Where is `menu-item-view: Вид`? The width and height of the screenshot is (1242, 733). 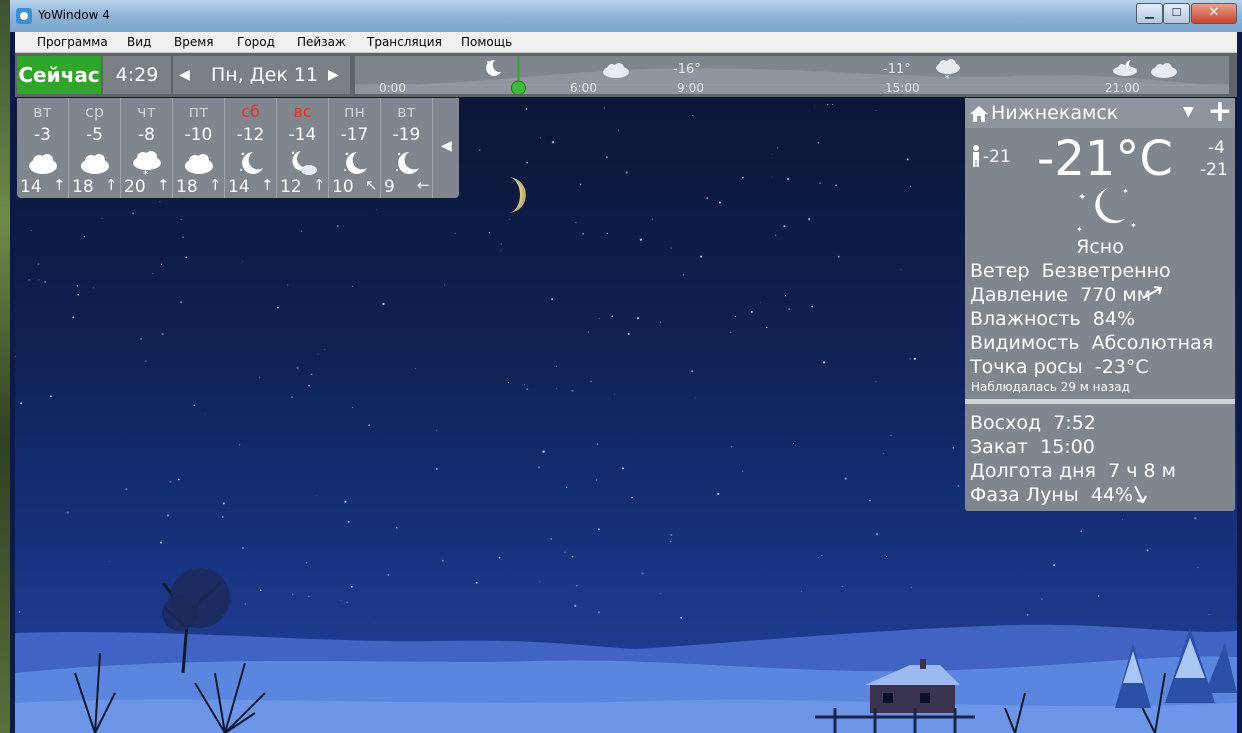 menu-item-view: Вид is located at coordinates (139, 42).